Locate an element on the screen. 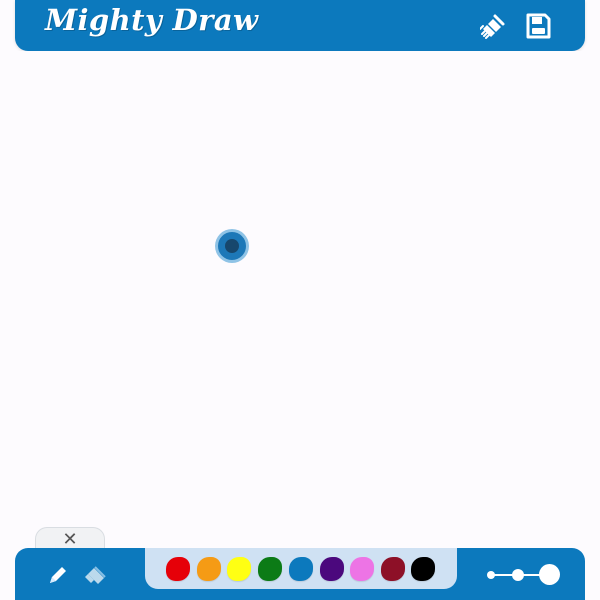 The width and height of the screenshot is (600, 600). bottom-toolbar is located at coordinates (300, 574).